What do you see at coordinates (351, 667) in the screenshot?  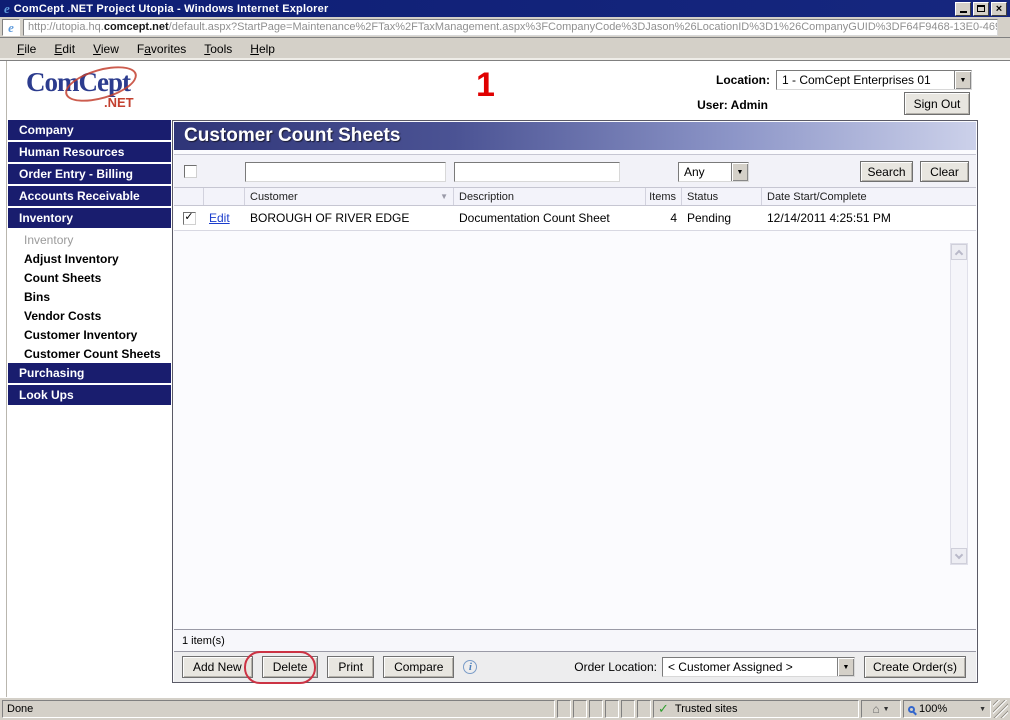 I see `print-button: Print` at bounding box center [351, 667].